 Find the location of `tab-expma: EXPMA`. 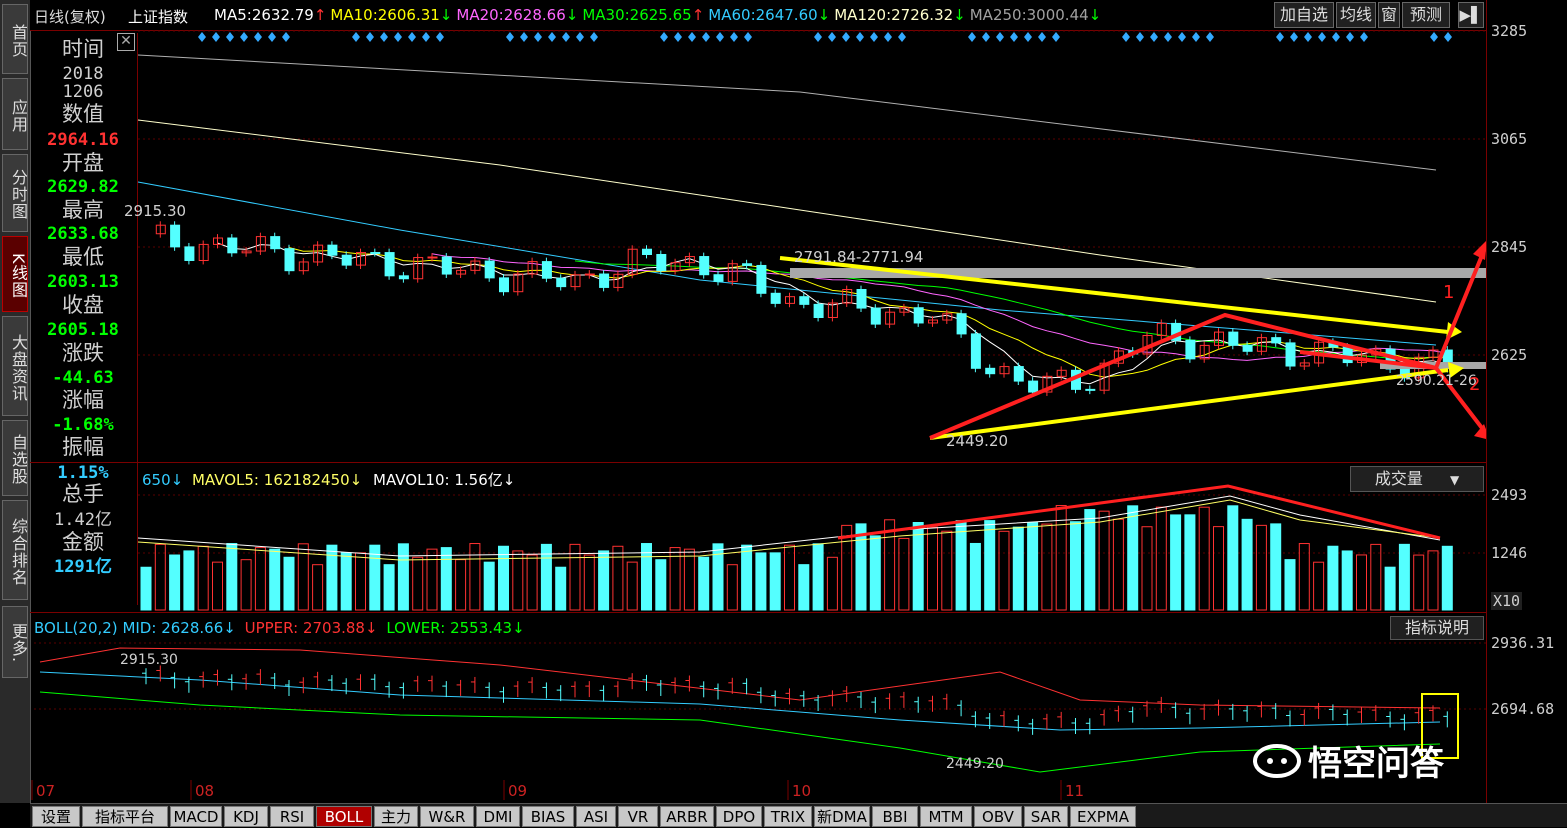

tab-expma: EXPMA is located at coordinates (1103, 816).